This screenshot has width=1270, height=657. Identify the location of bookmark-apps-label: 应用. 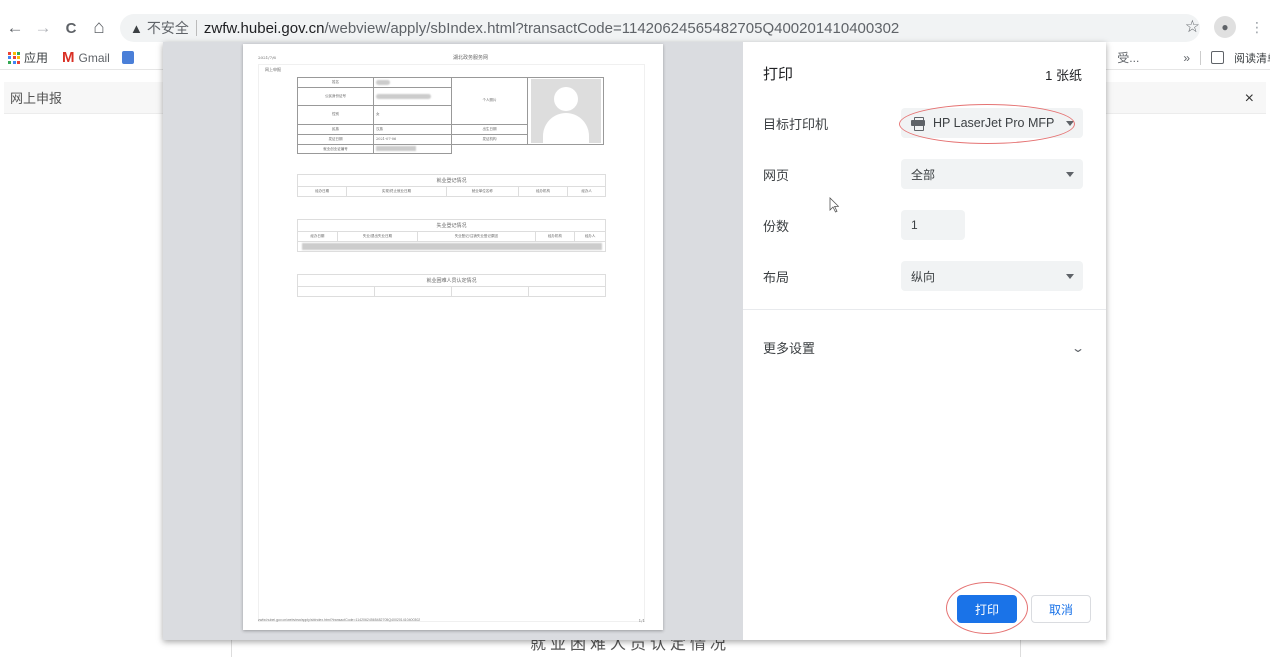
(36, 58).